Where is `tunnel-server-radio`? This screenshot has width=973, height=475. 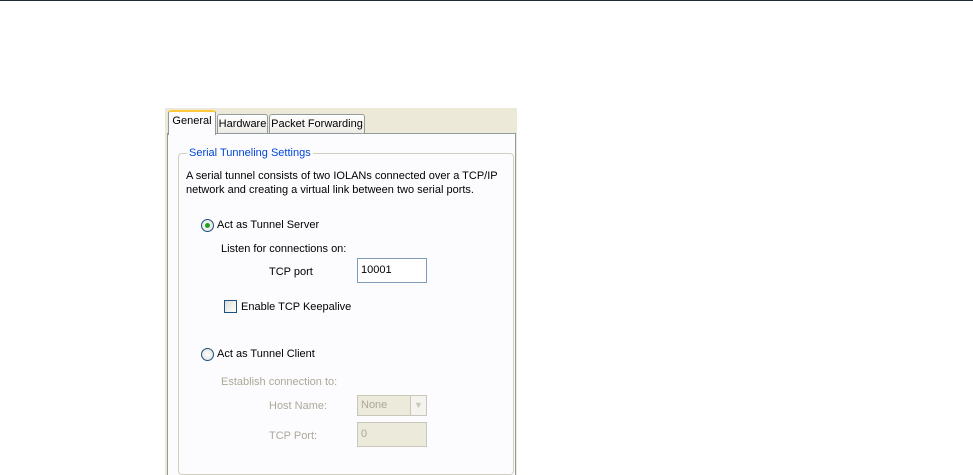 tunnel-server-radio is located at coordinates (207, 225).